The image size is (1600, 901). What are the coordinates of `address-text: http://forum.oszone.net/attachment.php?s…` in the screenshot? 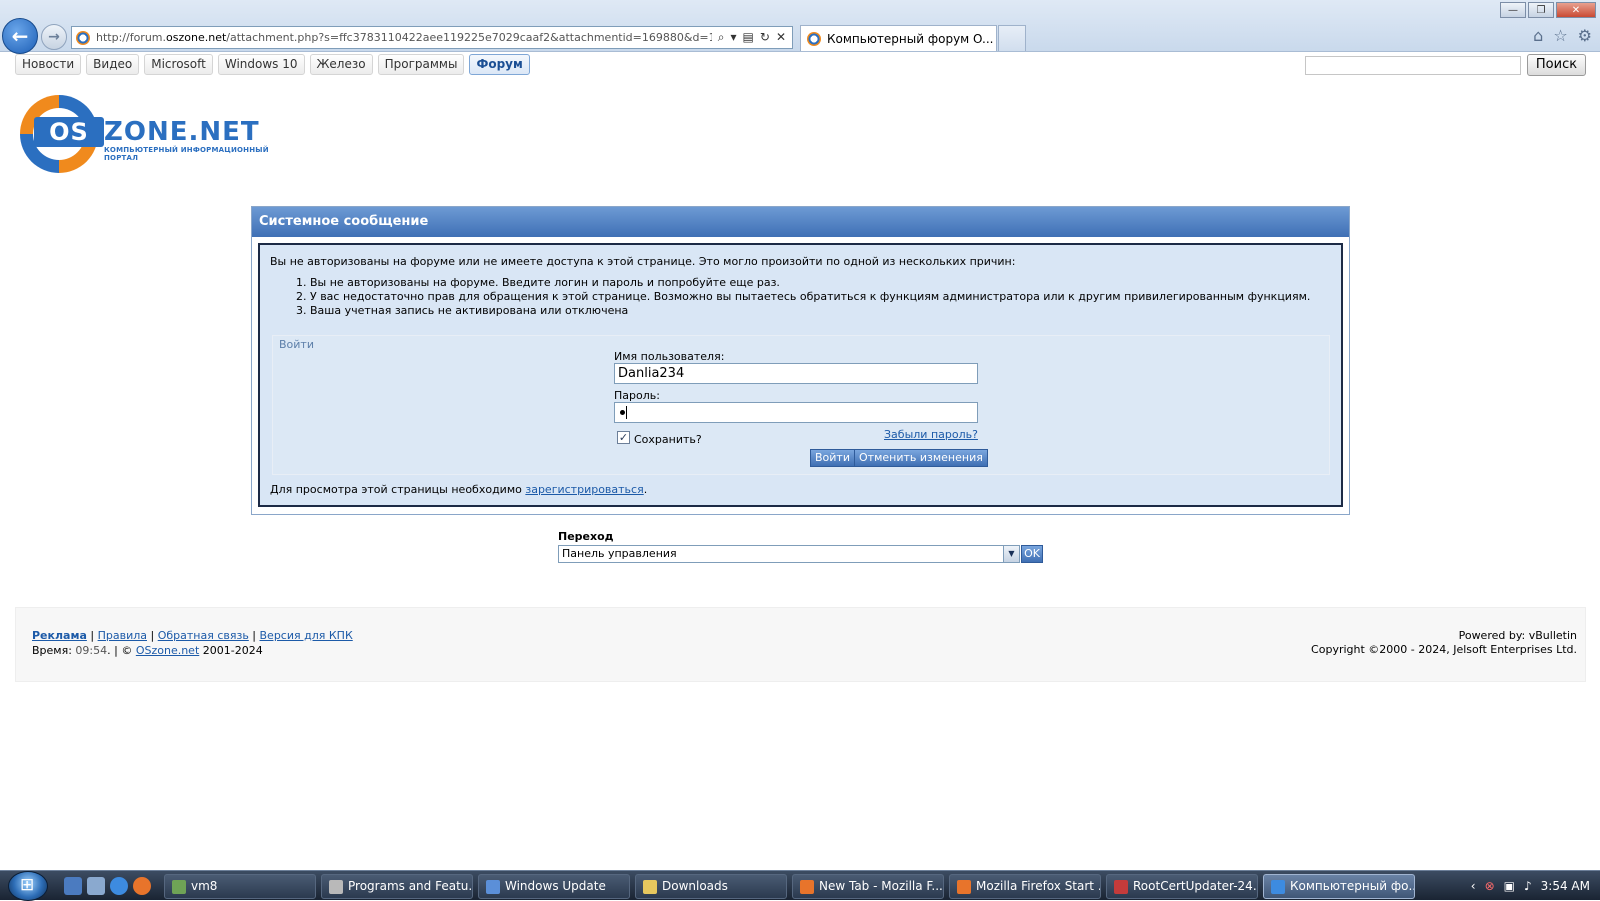 It's located at (404, 37).